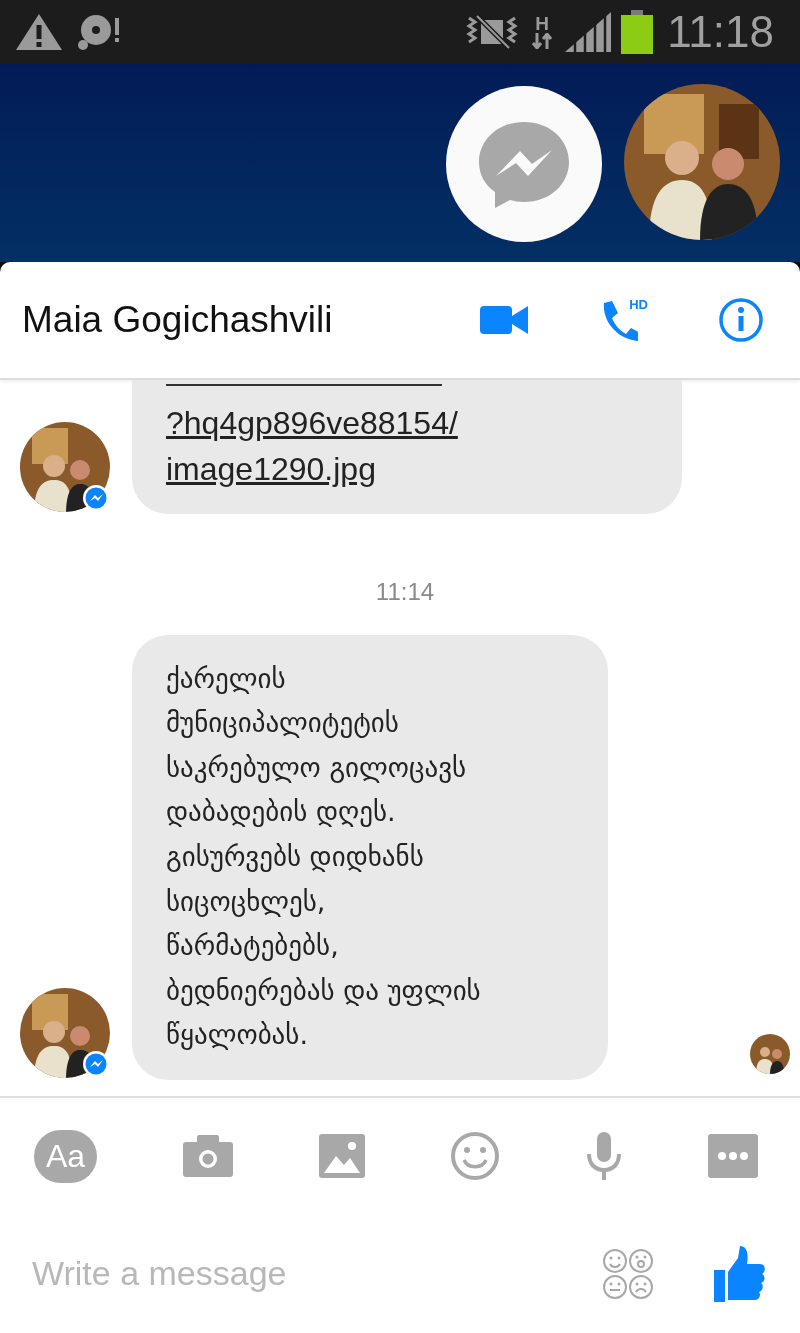 This screenshot has height=1333, width=800. I want to click on image-icon, so click(341, 1156).